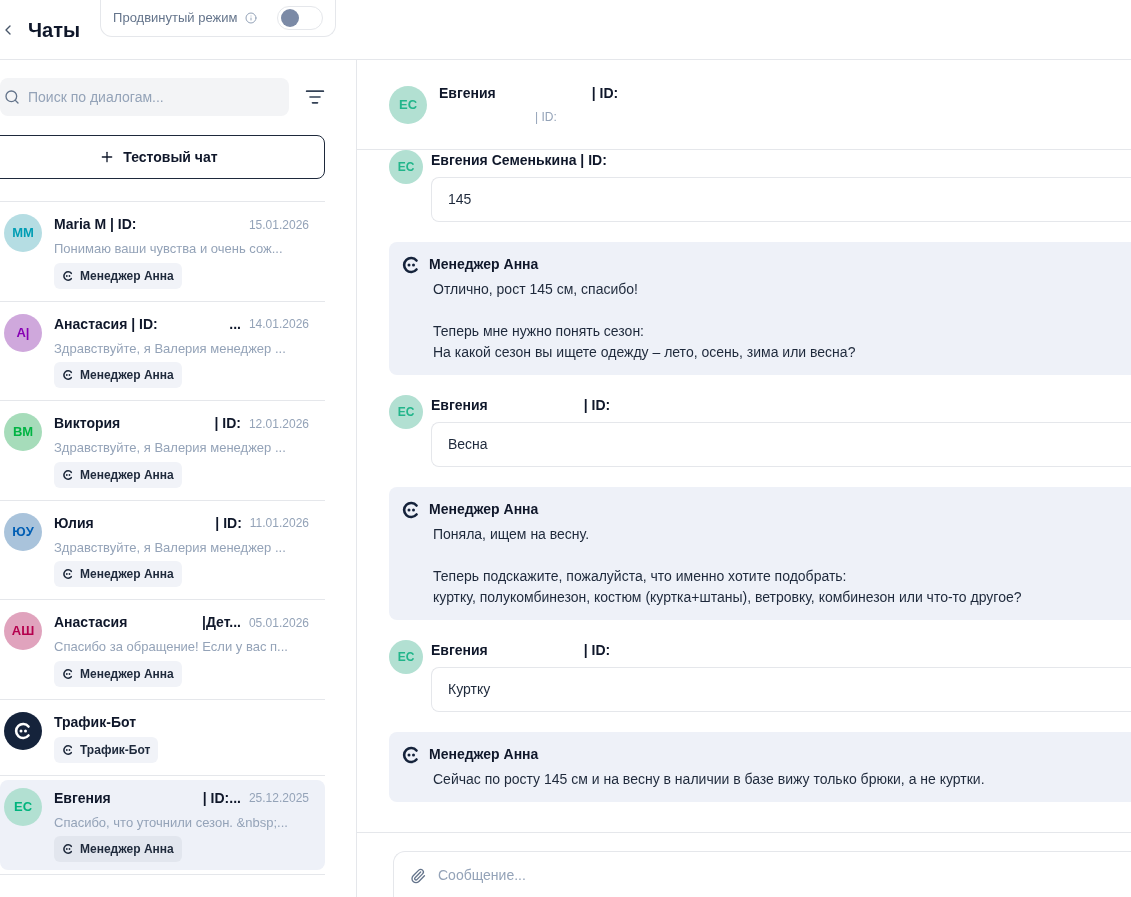  Describe the element at coordinates (605, 93) in the screenshot. I see `contact-id: | ID:` at that location.